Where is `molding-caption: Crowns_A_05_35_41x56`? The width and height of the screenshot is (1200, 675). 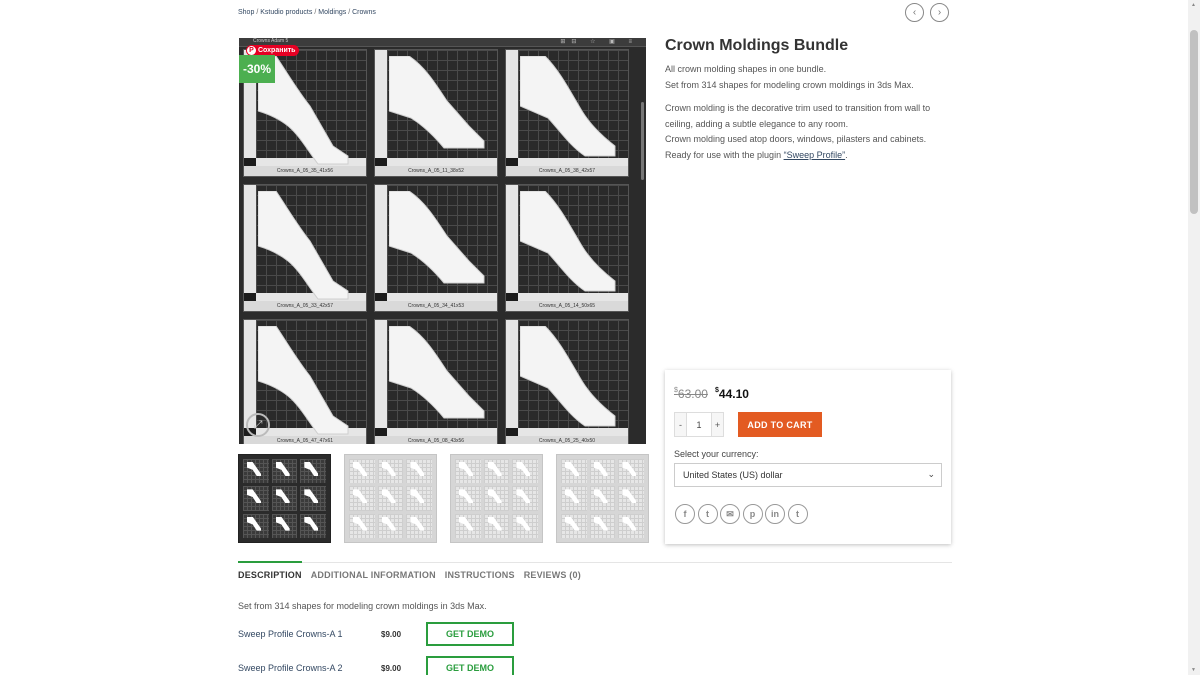
molding-caption: Crowns_A_05_35_41x56 is located at coordinates (305, 171).